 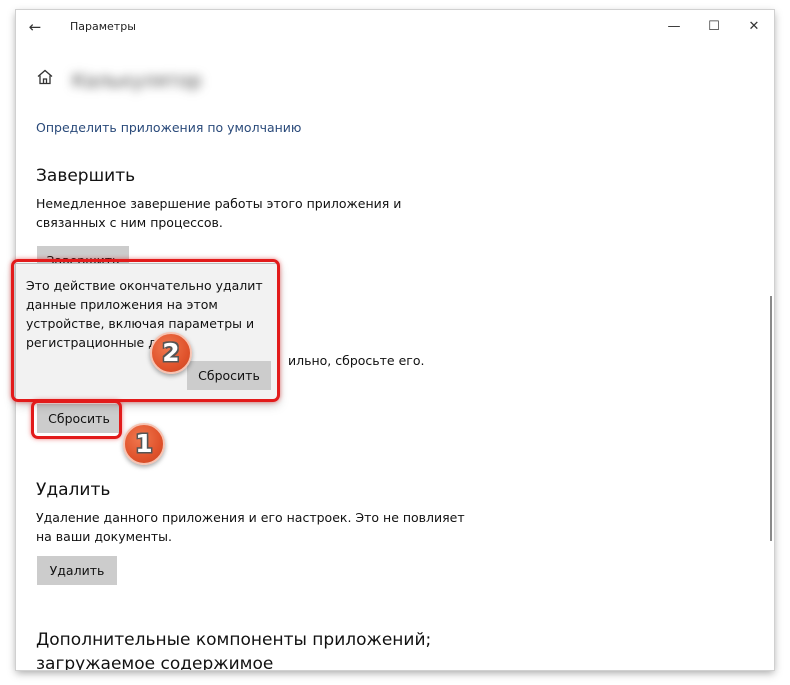 I want to click on terminate-section-title: Завершить, so click(x=86, y=176).